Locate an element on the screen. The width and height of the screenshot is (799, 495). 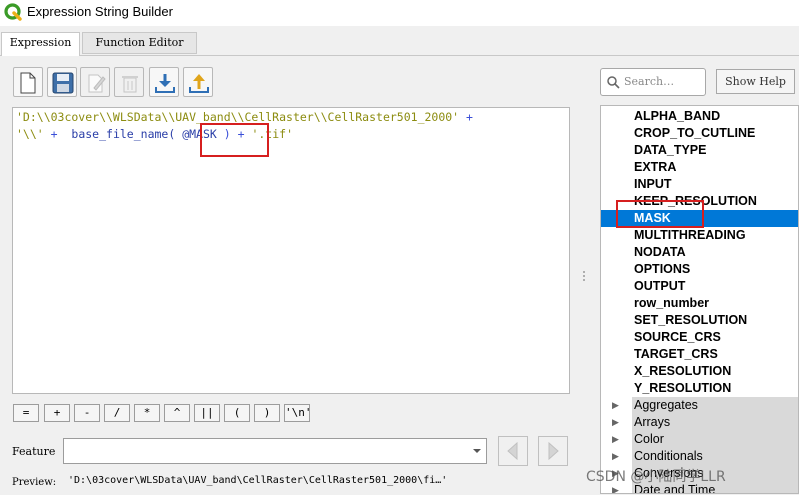
operator-multiply-button: * is located at coordinates (147, 413).